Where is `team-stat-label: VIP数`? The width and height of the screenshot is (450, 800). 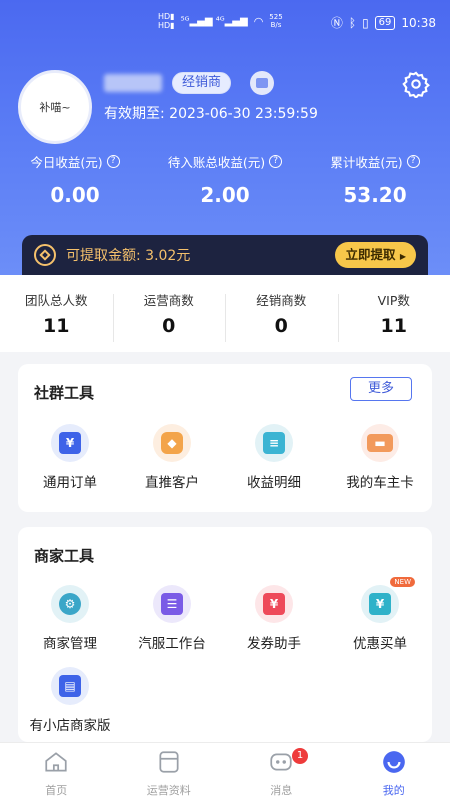
team-stat-label: VIP数 is located at coordinates (393, 300).